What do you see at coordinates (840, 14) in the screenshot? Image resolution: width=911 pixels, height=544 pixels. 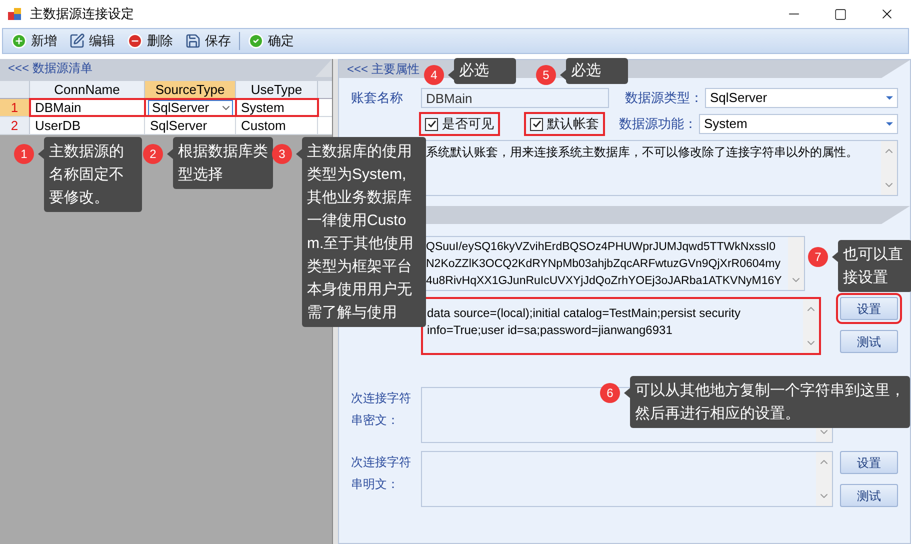 I see `maximize-icon` at bounding box center [840, 14].